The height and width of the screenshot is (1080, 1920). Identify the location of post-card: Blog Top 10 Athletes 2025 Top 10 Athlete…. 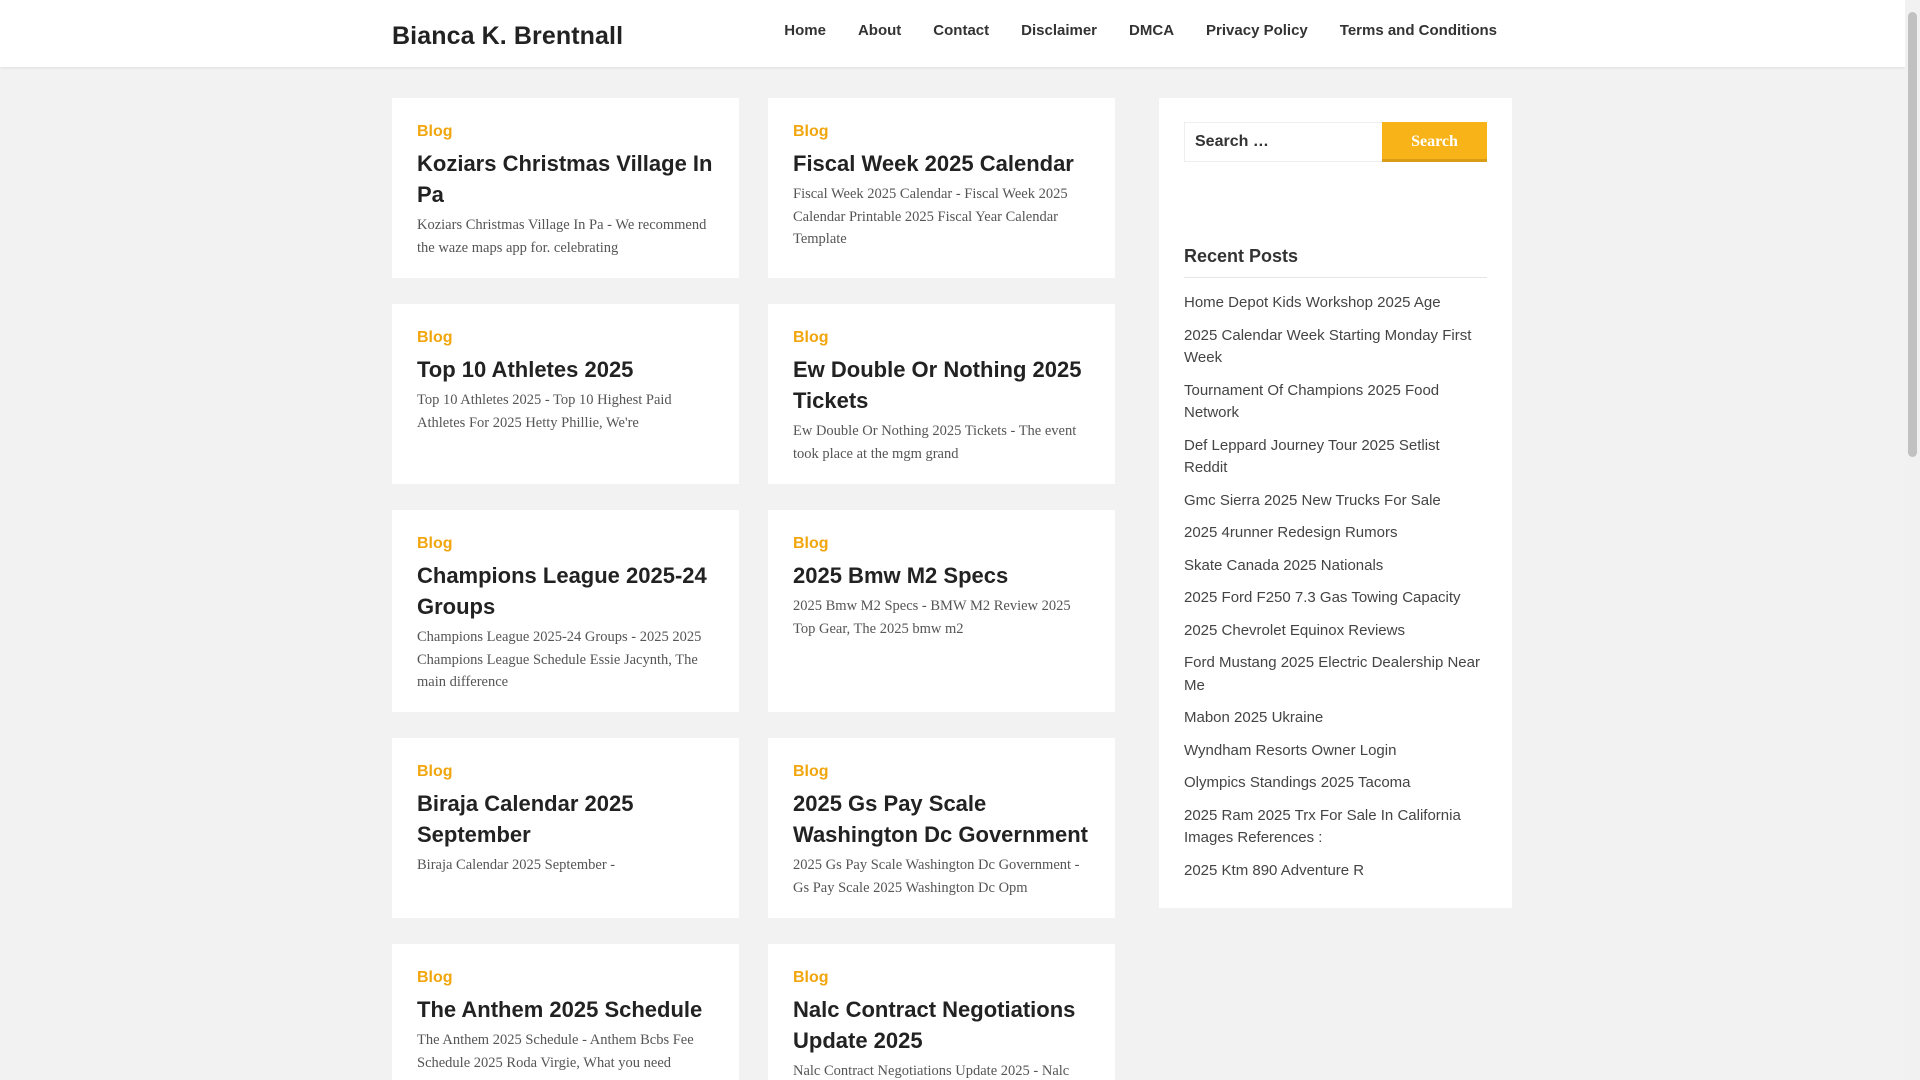
(565, 394).